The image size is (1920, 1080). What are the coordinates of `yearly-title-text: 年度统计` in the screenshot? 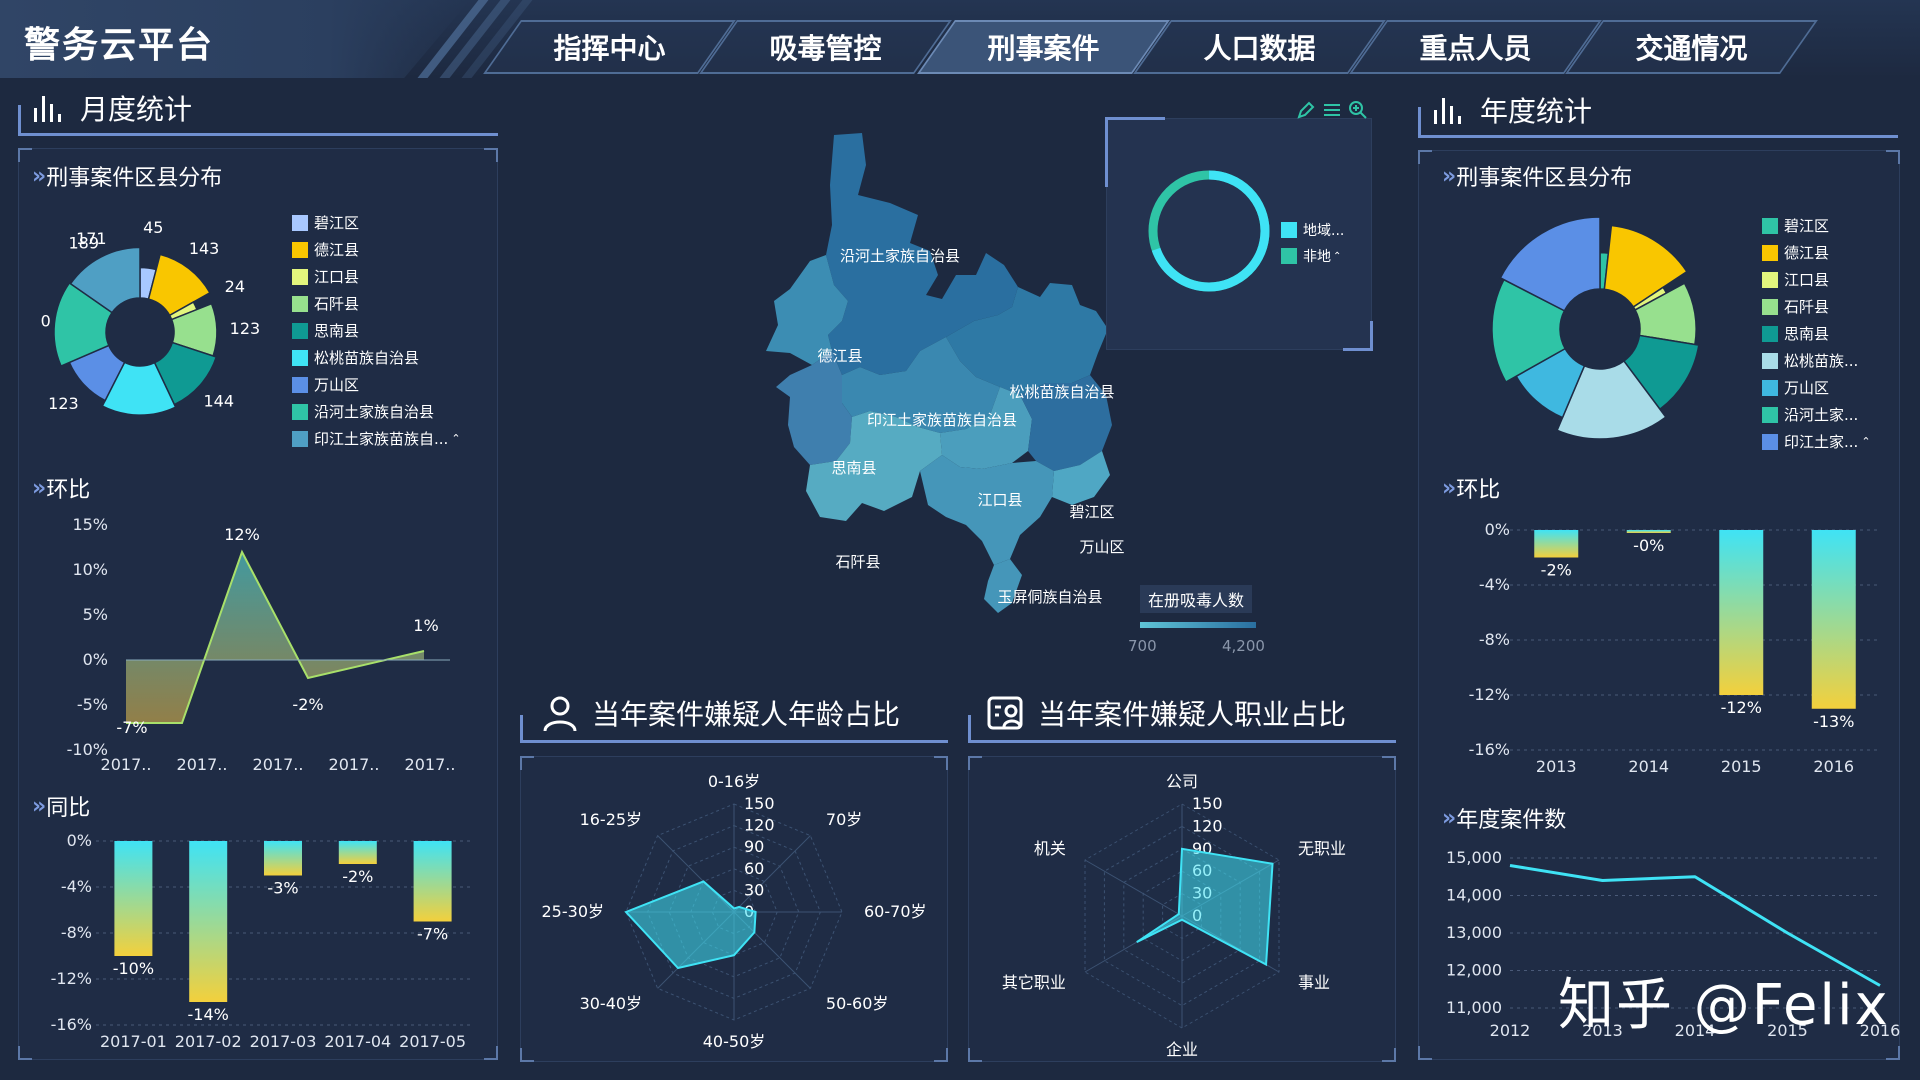 It's located at (1536, 111).